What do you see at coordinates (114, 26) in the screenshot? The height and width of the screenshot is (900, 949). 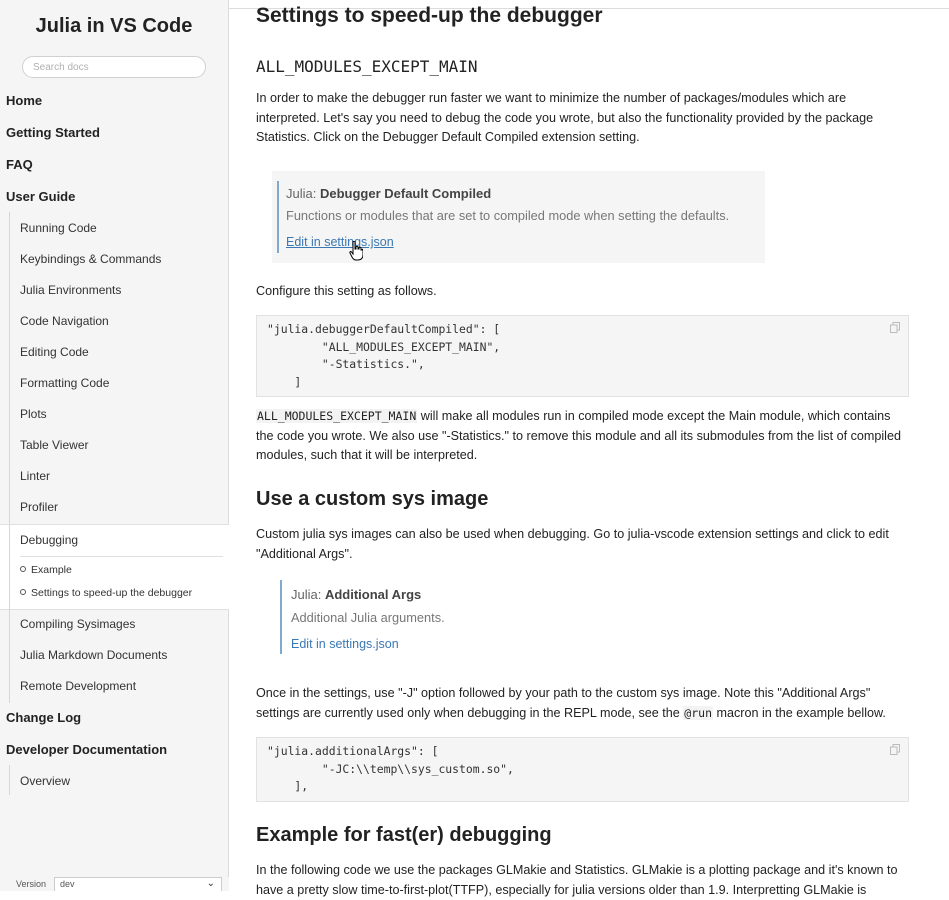 I see `site-title: Julia in VS Code` at bounding box center [114, 26].